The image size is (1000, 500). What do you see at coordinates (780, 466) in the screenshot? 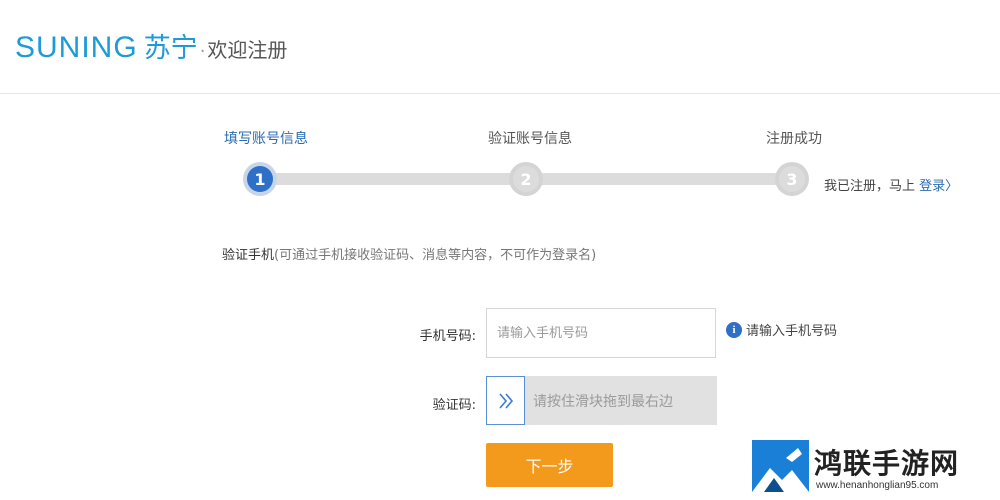
I see `watermark-logo-icon` at bounding box center [780, 466].